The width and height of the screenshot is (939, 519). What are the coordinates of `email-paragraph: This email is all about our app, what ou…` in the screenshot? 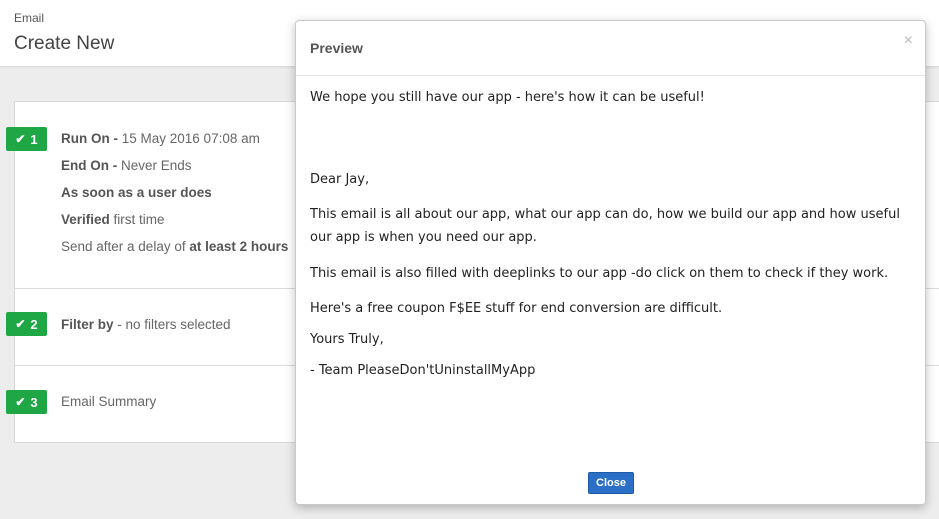 It's located at (605, 226).